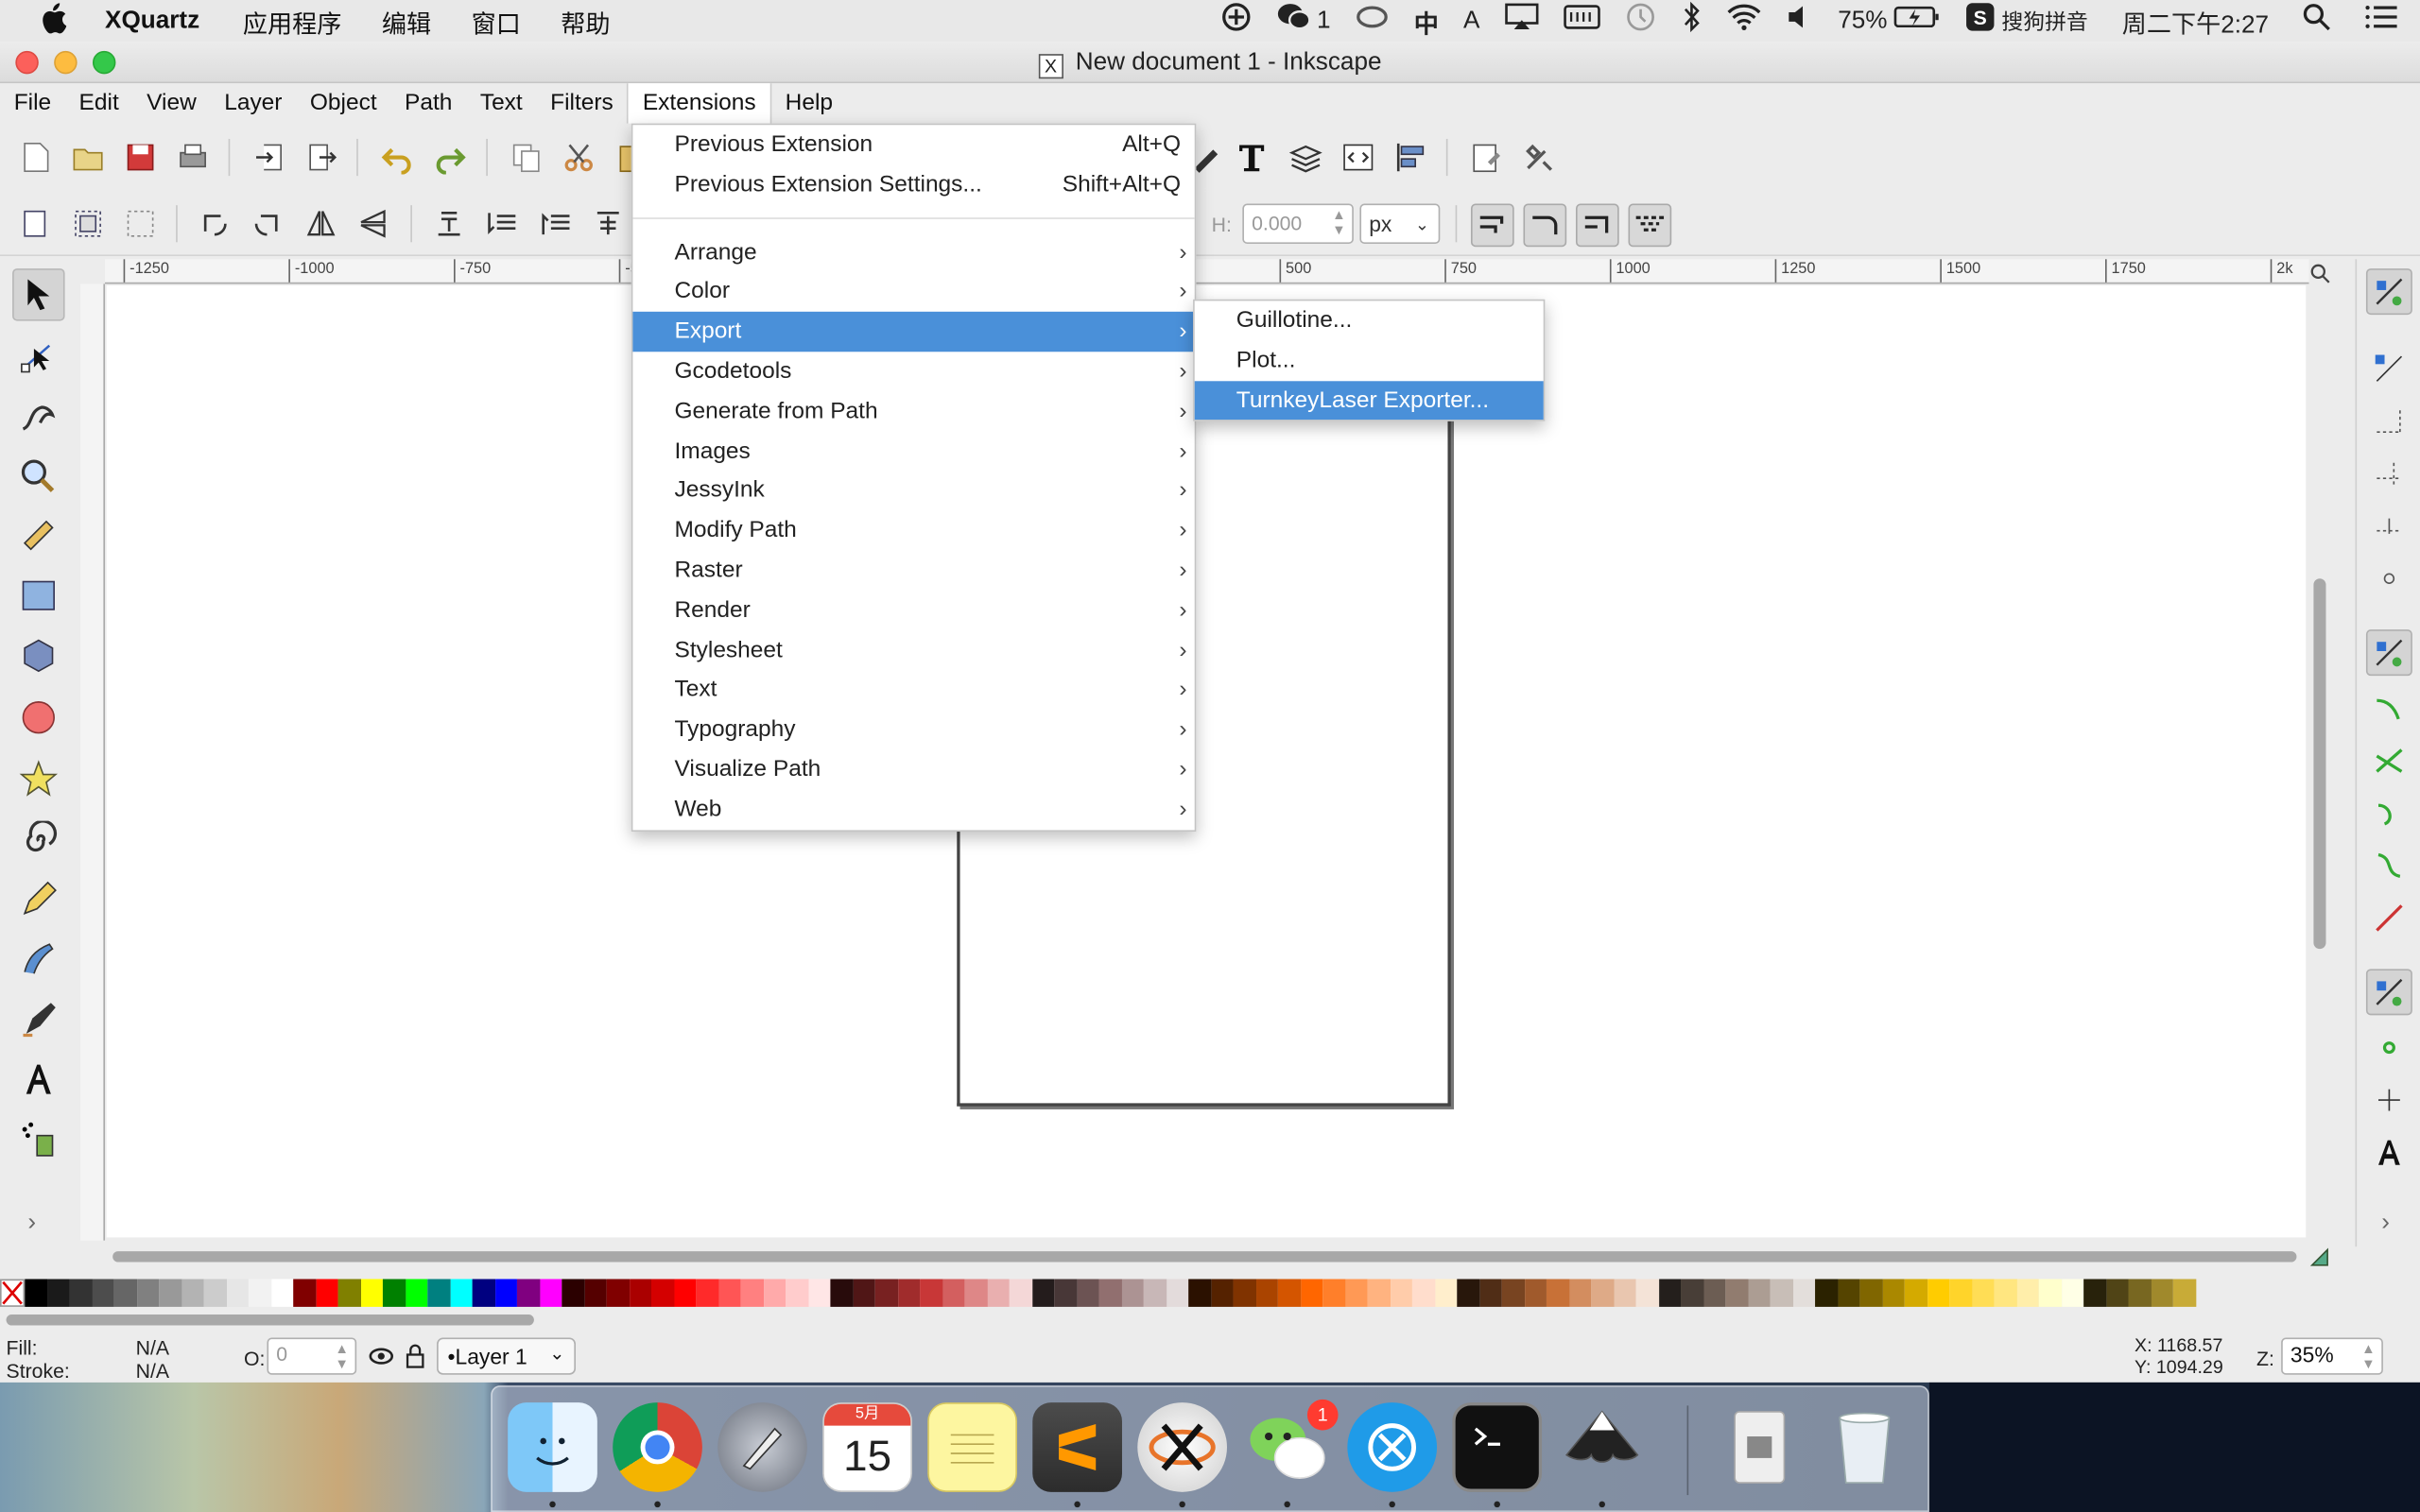  What do you see at coordinates (193, 158) in the screenshot?
I see `print-icon` at bounding box center [193, 158].